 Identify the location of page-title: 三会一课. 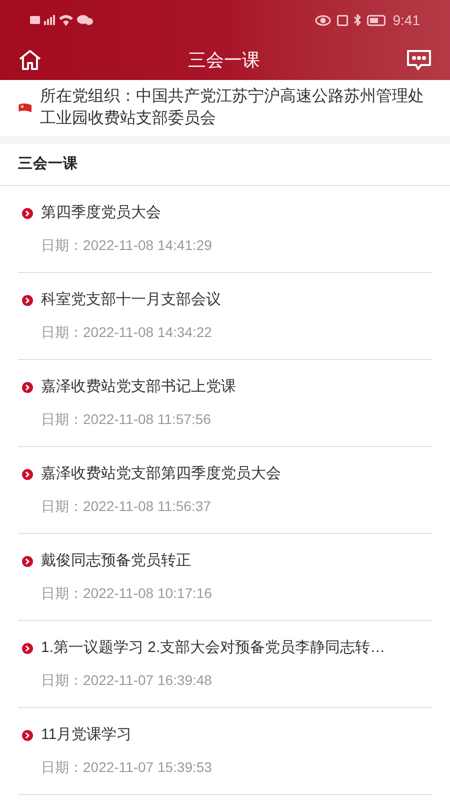
(224, 60).